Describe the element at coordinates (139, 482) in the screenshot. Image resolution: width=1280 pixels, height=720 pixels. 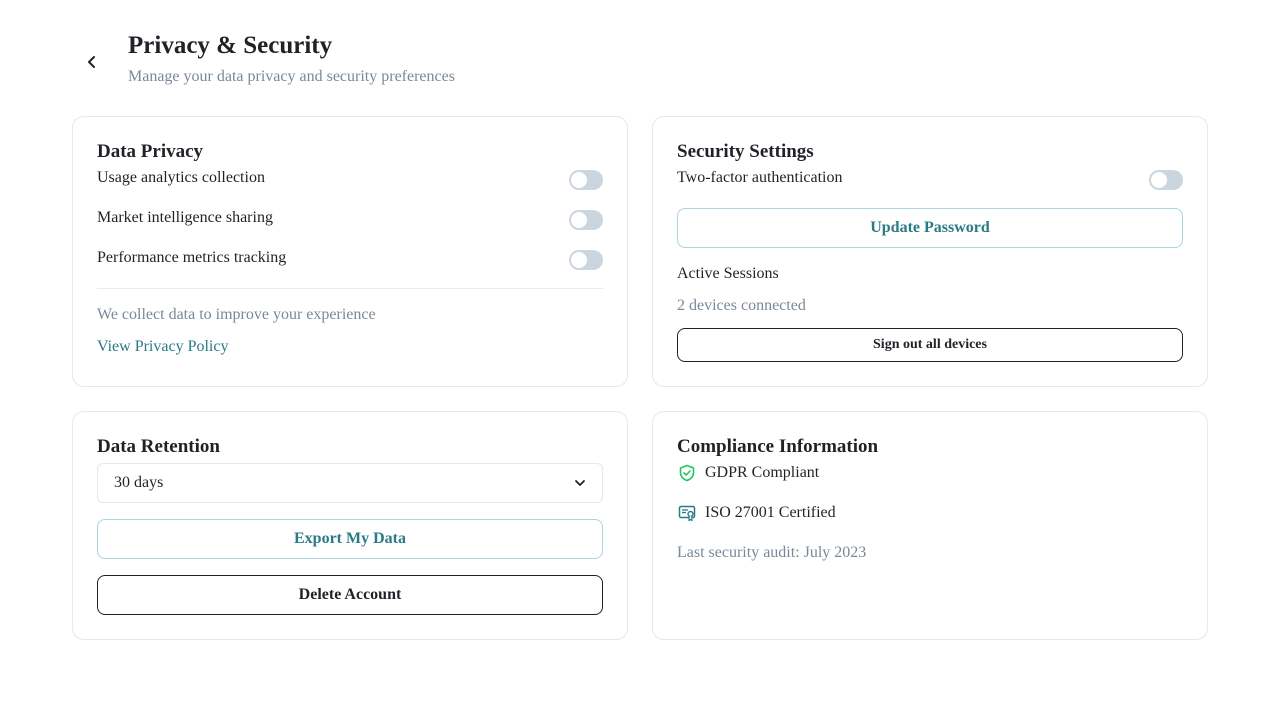
I see `retention-period-value: 30 days` at that location.